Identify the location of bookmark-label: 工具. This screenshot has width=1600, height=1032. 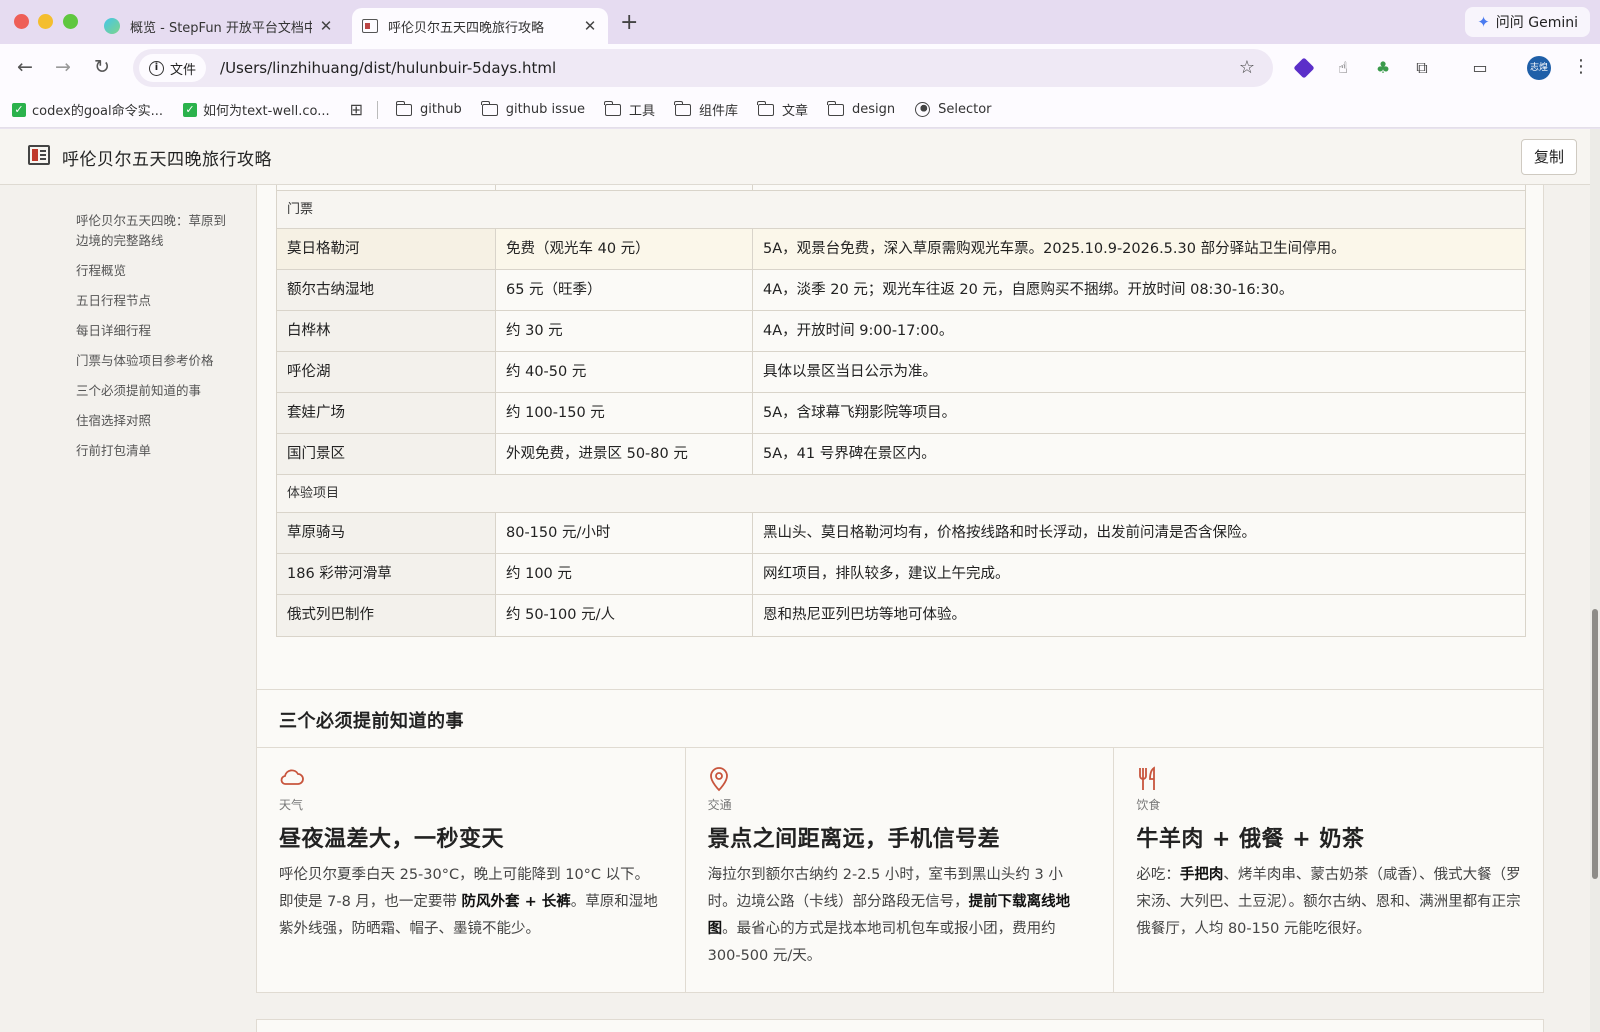
(641, 111).